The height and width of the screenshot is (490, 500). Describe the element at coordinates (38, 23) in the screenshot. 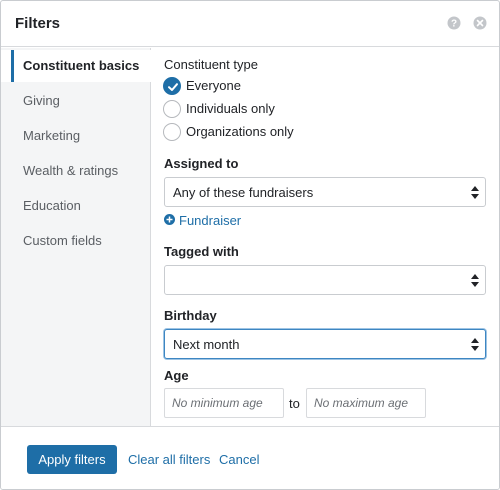

I see `dialog-title: Filters` at that location.